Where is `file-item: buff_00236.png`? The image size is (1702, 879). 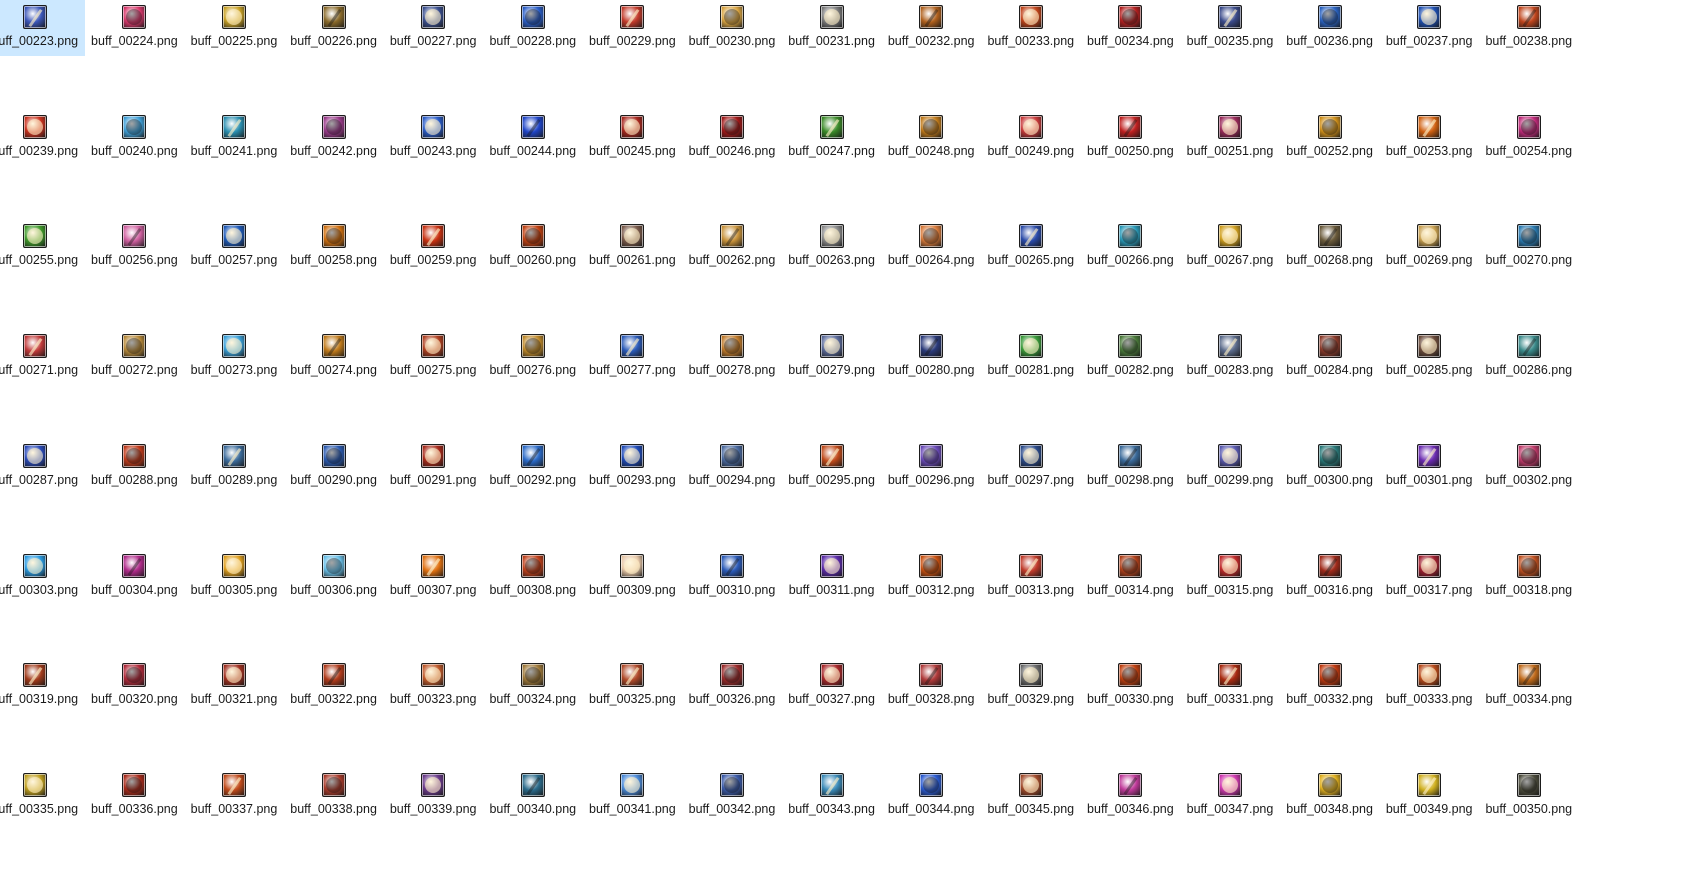 file-item: buff_00236.png is located at coordinates (1330, 28).